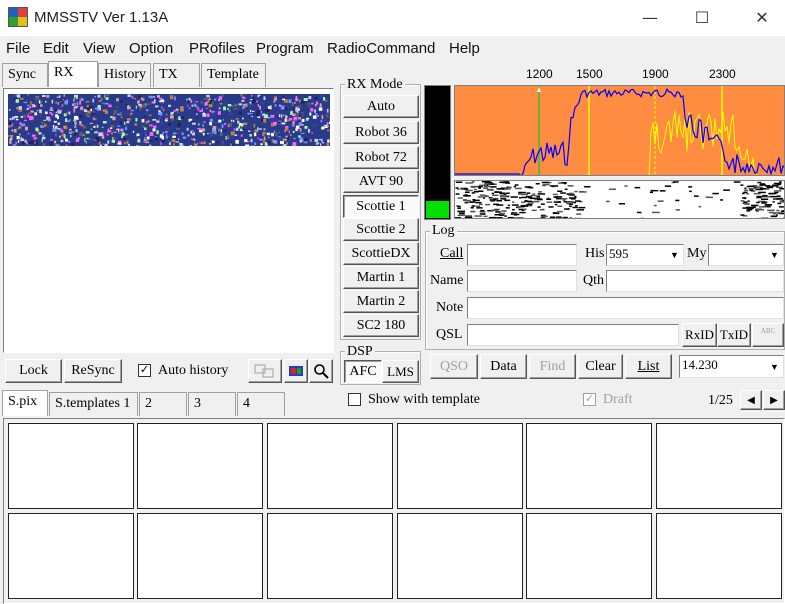 This screenshot has height=604, width=785. What do you see at coordinates (124, 75) in the screenshot?
I see `tab-history: History` at bounding box center [124, 75].